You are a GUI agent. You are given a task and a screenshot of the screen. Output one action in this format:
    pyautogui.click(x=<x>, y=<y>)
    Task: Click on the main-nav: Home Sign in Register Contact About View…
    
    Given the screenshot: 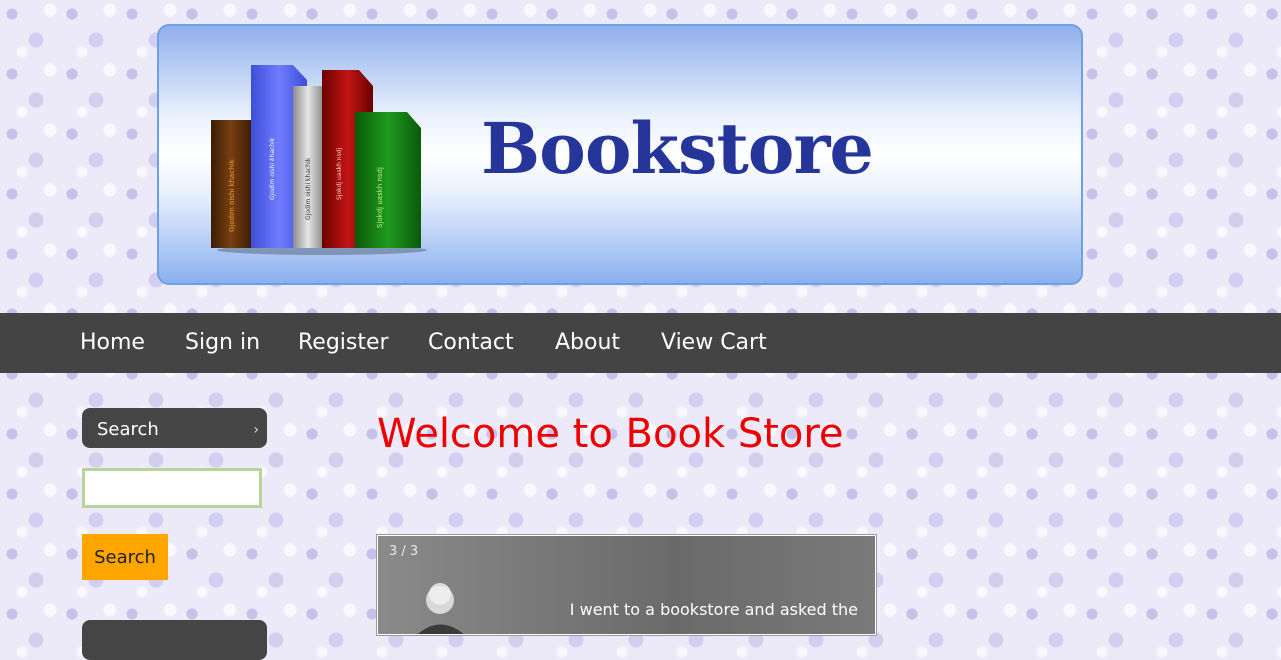 What is the action you would take?
    pyautogui.click(x=640, y=343)
    